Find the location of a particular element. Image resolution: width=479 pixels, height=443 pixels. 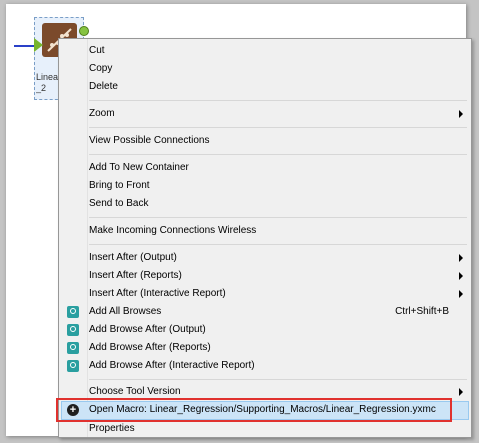

menu-item-zoom: Zoom is located at coordinates (279, 114).